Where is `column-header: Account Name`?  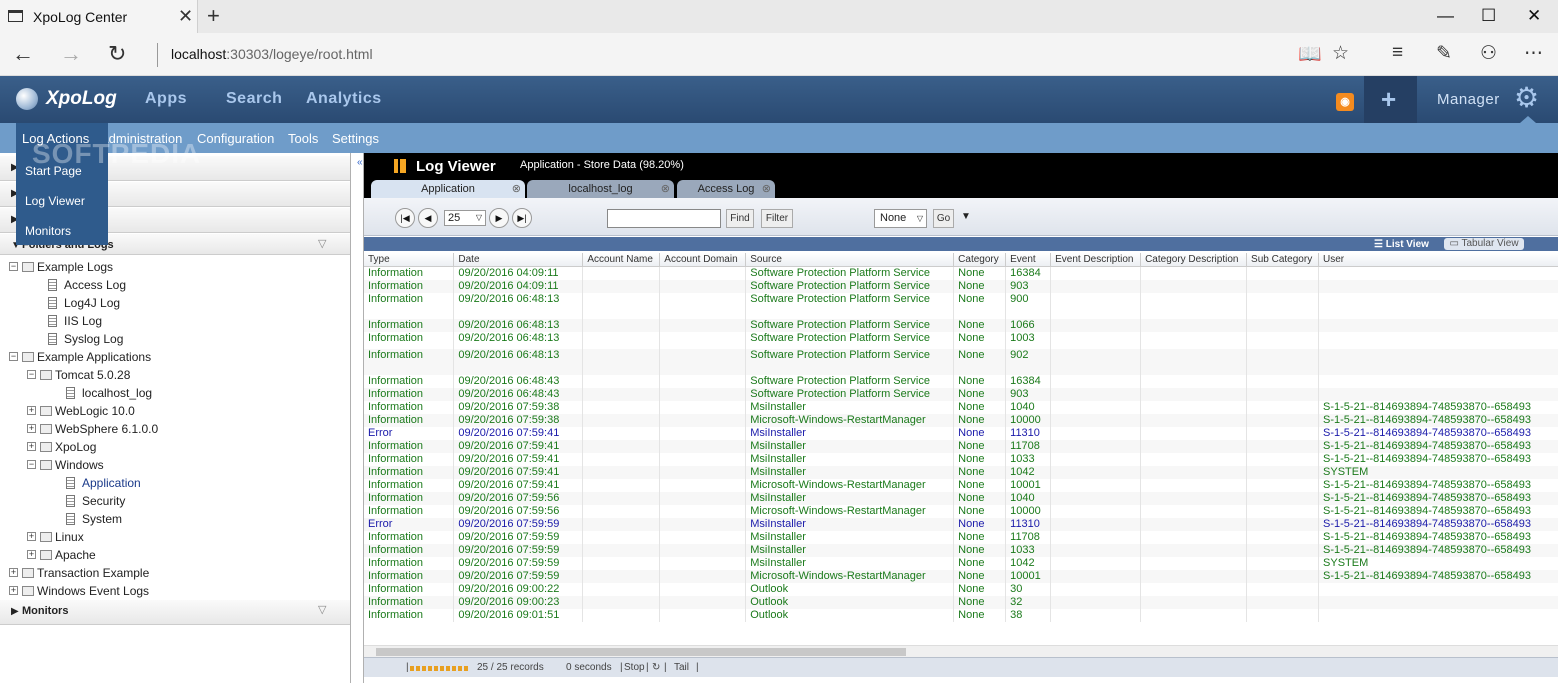
column-header: Account Name is located at coordinates (621, 260).